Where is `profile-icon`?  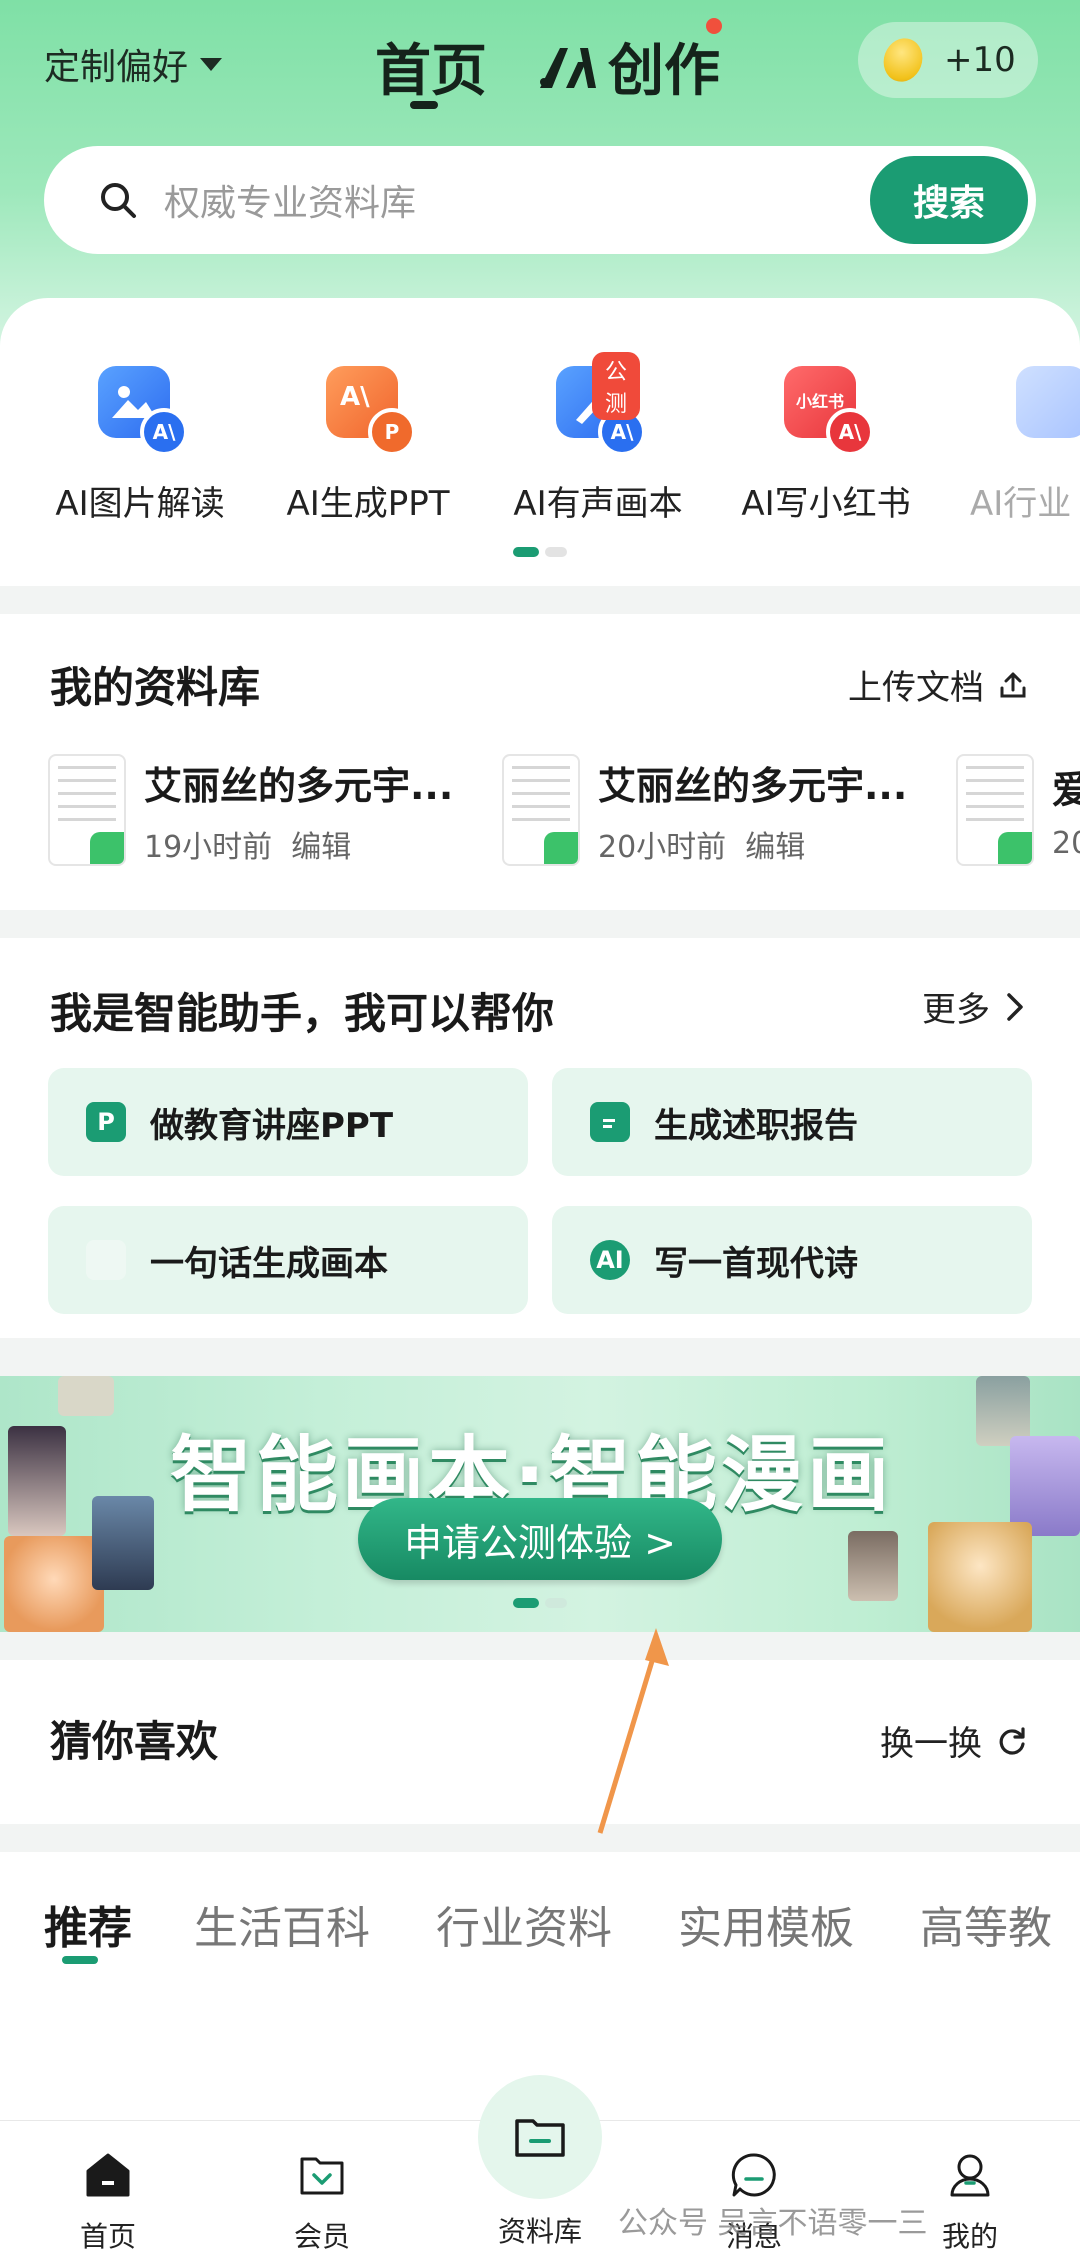
profile-icon is located at coordinates (970, 2175).